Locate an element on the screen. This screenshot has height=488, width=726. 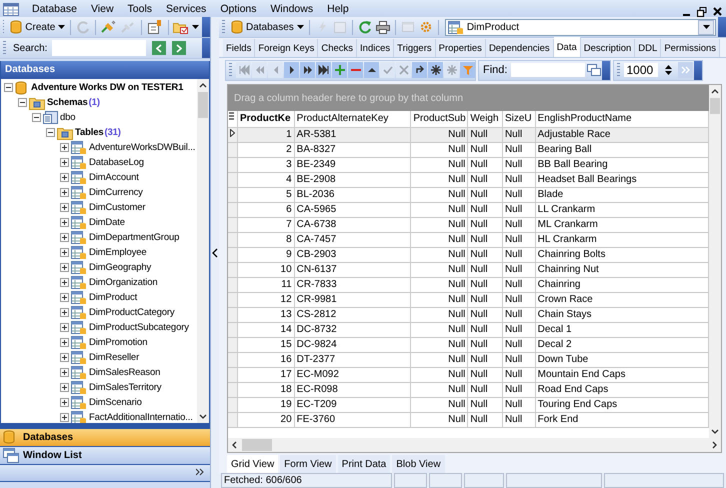
row-indicator is located at coordinates (233, 135).